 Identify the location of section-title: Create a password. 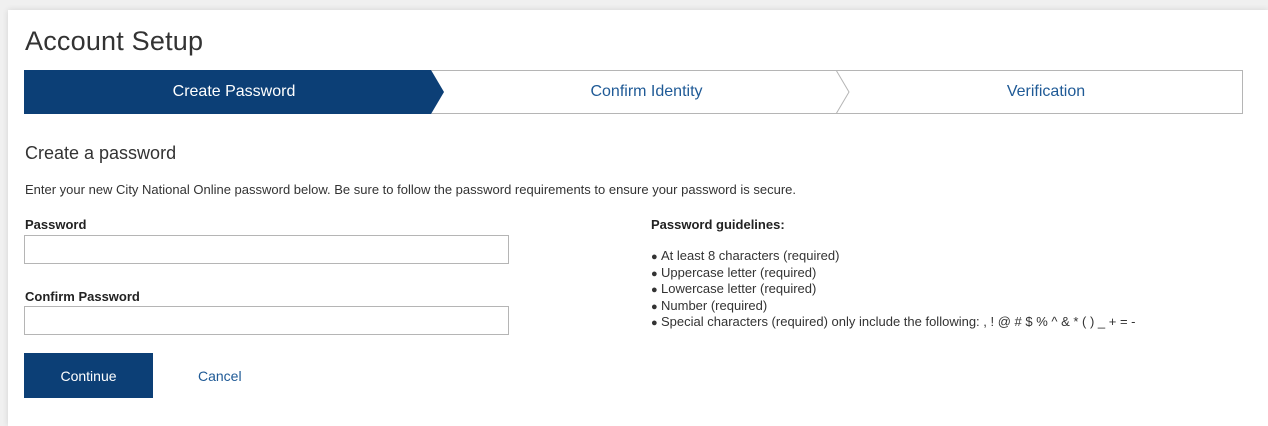
(101, 153).